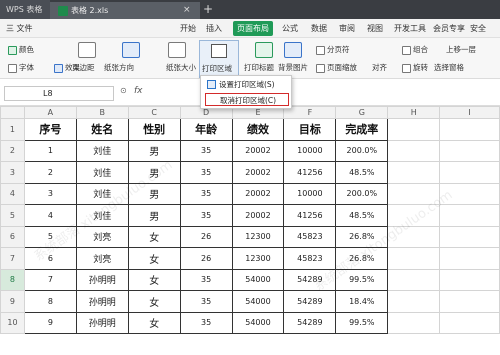  What do you see at coordinates (362, 236) in the screenshot?
I see `data-cell: 26.8%` at bounding box center [362, 236].